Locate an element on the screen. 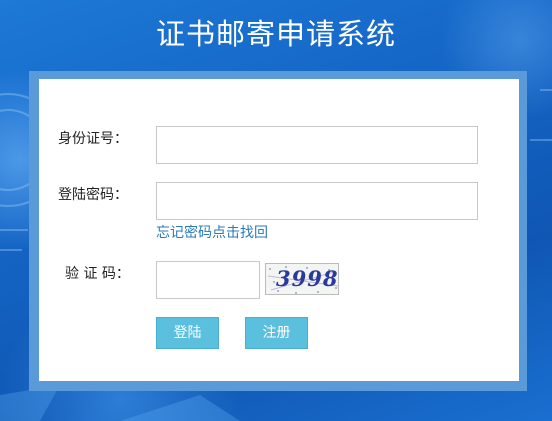 Image resolution: width=552 pixels, height=421 pixels. login-button: 登陆 is located at coordinates (187, 333).